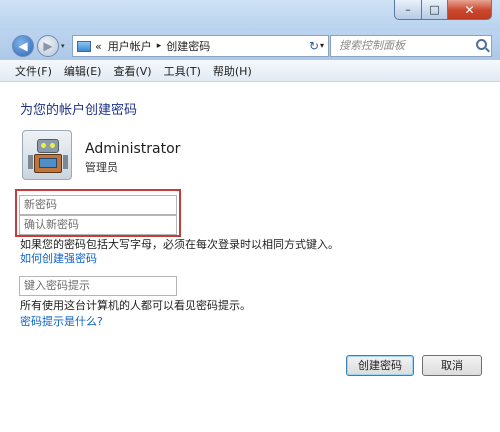 This screenshot has height=432, width=500. Describe the element at coordinates (98, 46) in the screenshot. I see `breadcrumb-overflow: «` at that location.